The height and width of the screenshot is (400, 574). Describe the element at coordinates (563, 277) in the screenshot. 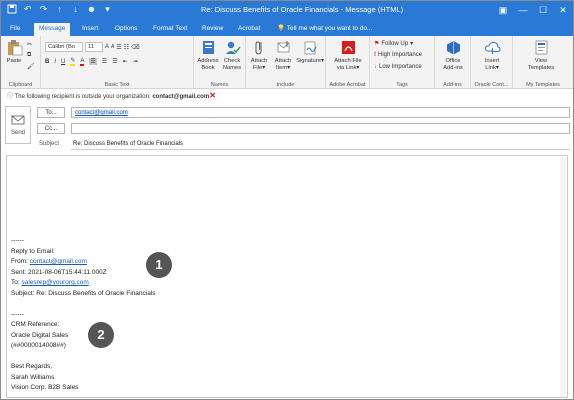

I see `scrollbar` at that location.